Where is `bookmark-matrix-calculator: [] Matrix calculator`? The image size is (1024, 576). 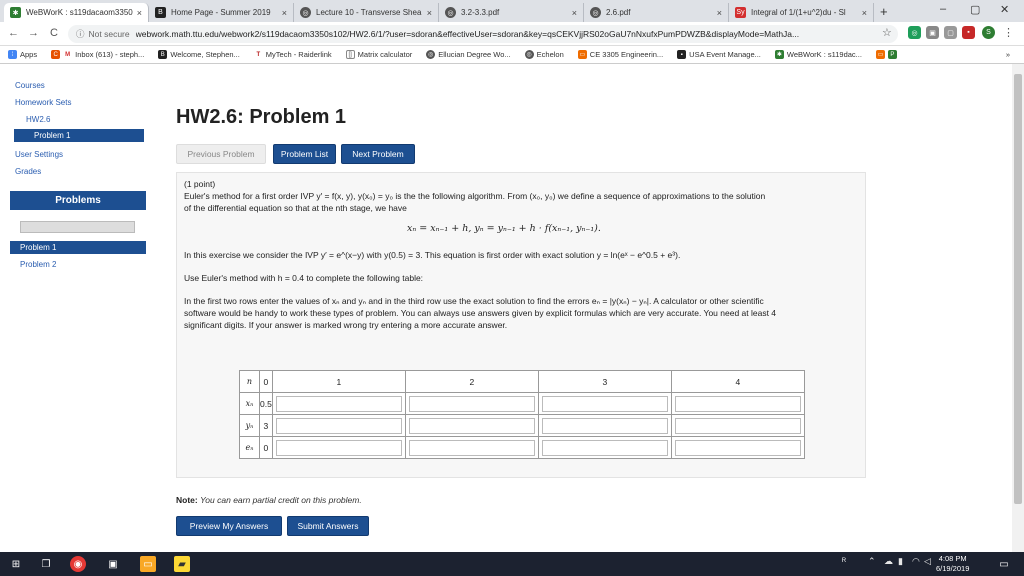
bookmark-matrix-calculator: [] Matrix calculator is located at coordinates (378, 54).